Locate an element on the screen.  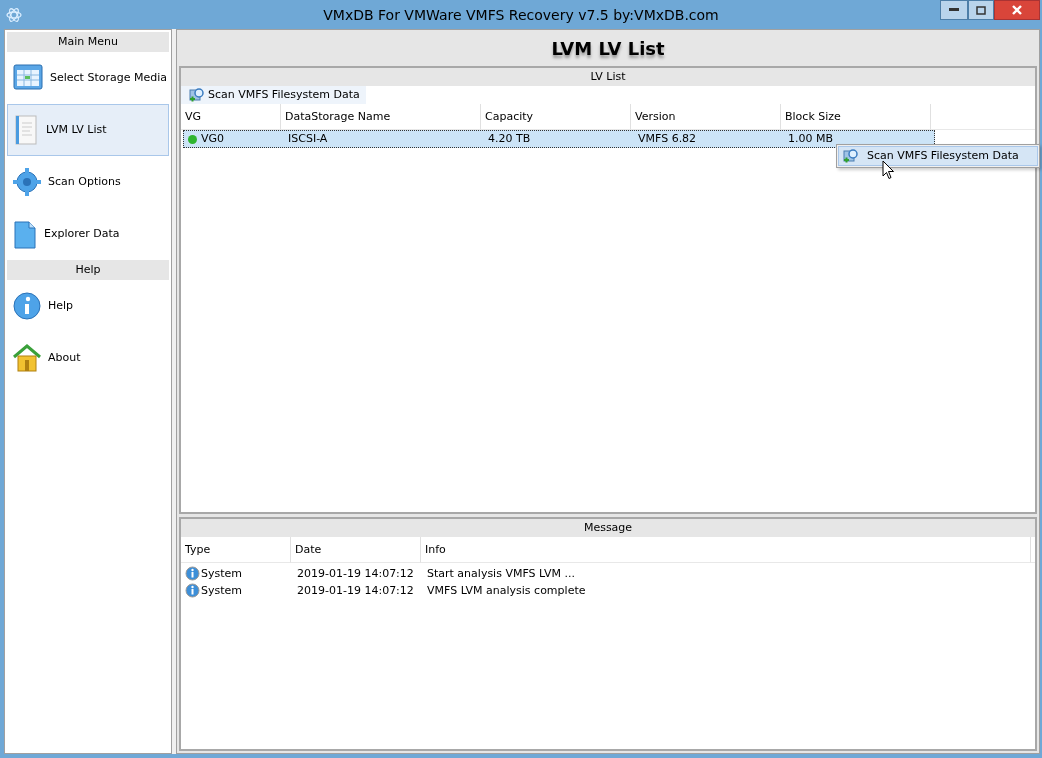
table-row: VG0 ISCSI-A 4.20 TB VMFS 6.82 1.00 MB is located at coordinates (559, 139).